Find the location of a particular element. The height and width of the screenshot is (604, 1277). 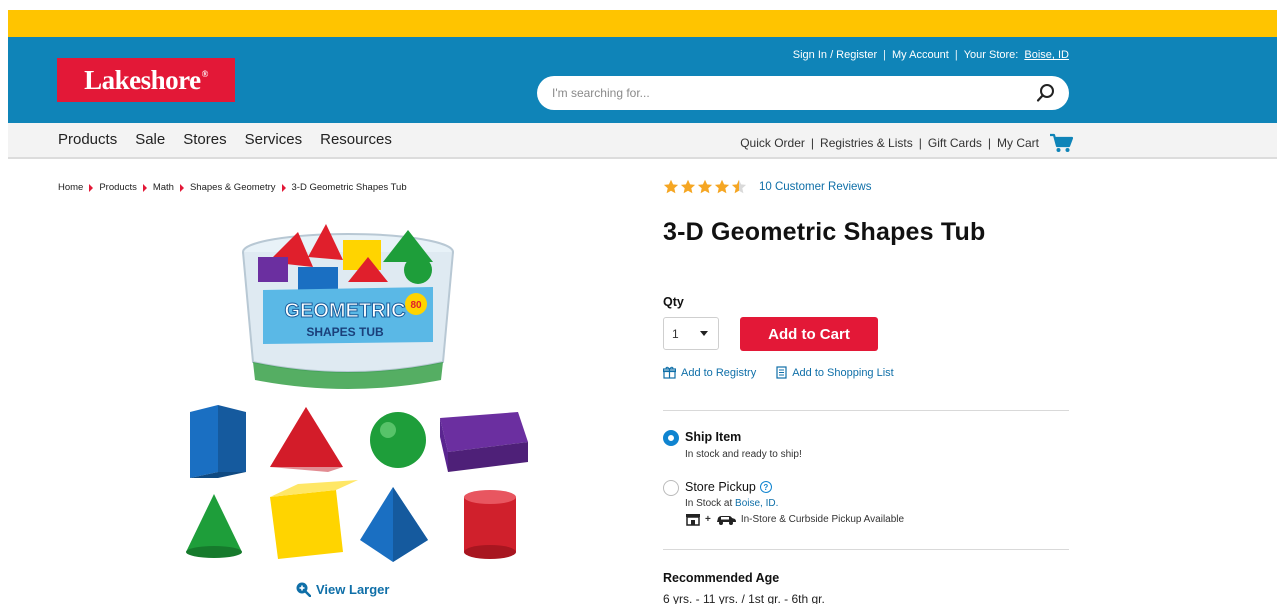

qty-label: Qty is located at coordinates (673, 302).